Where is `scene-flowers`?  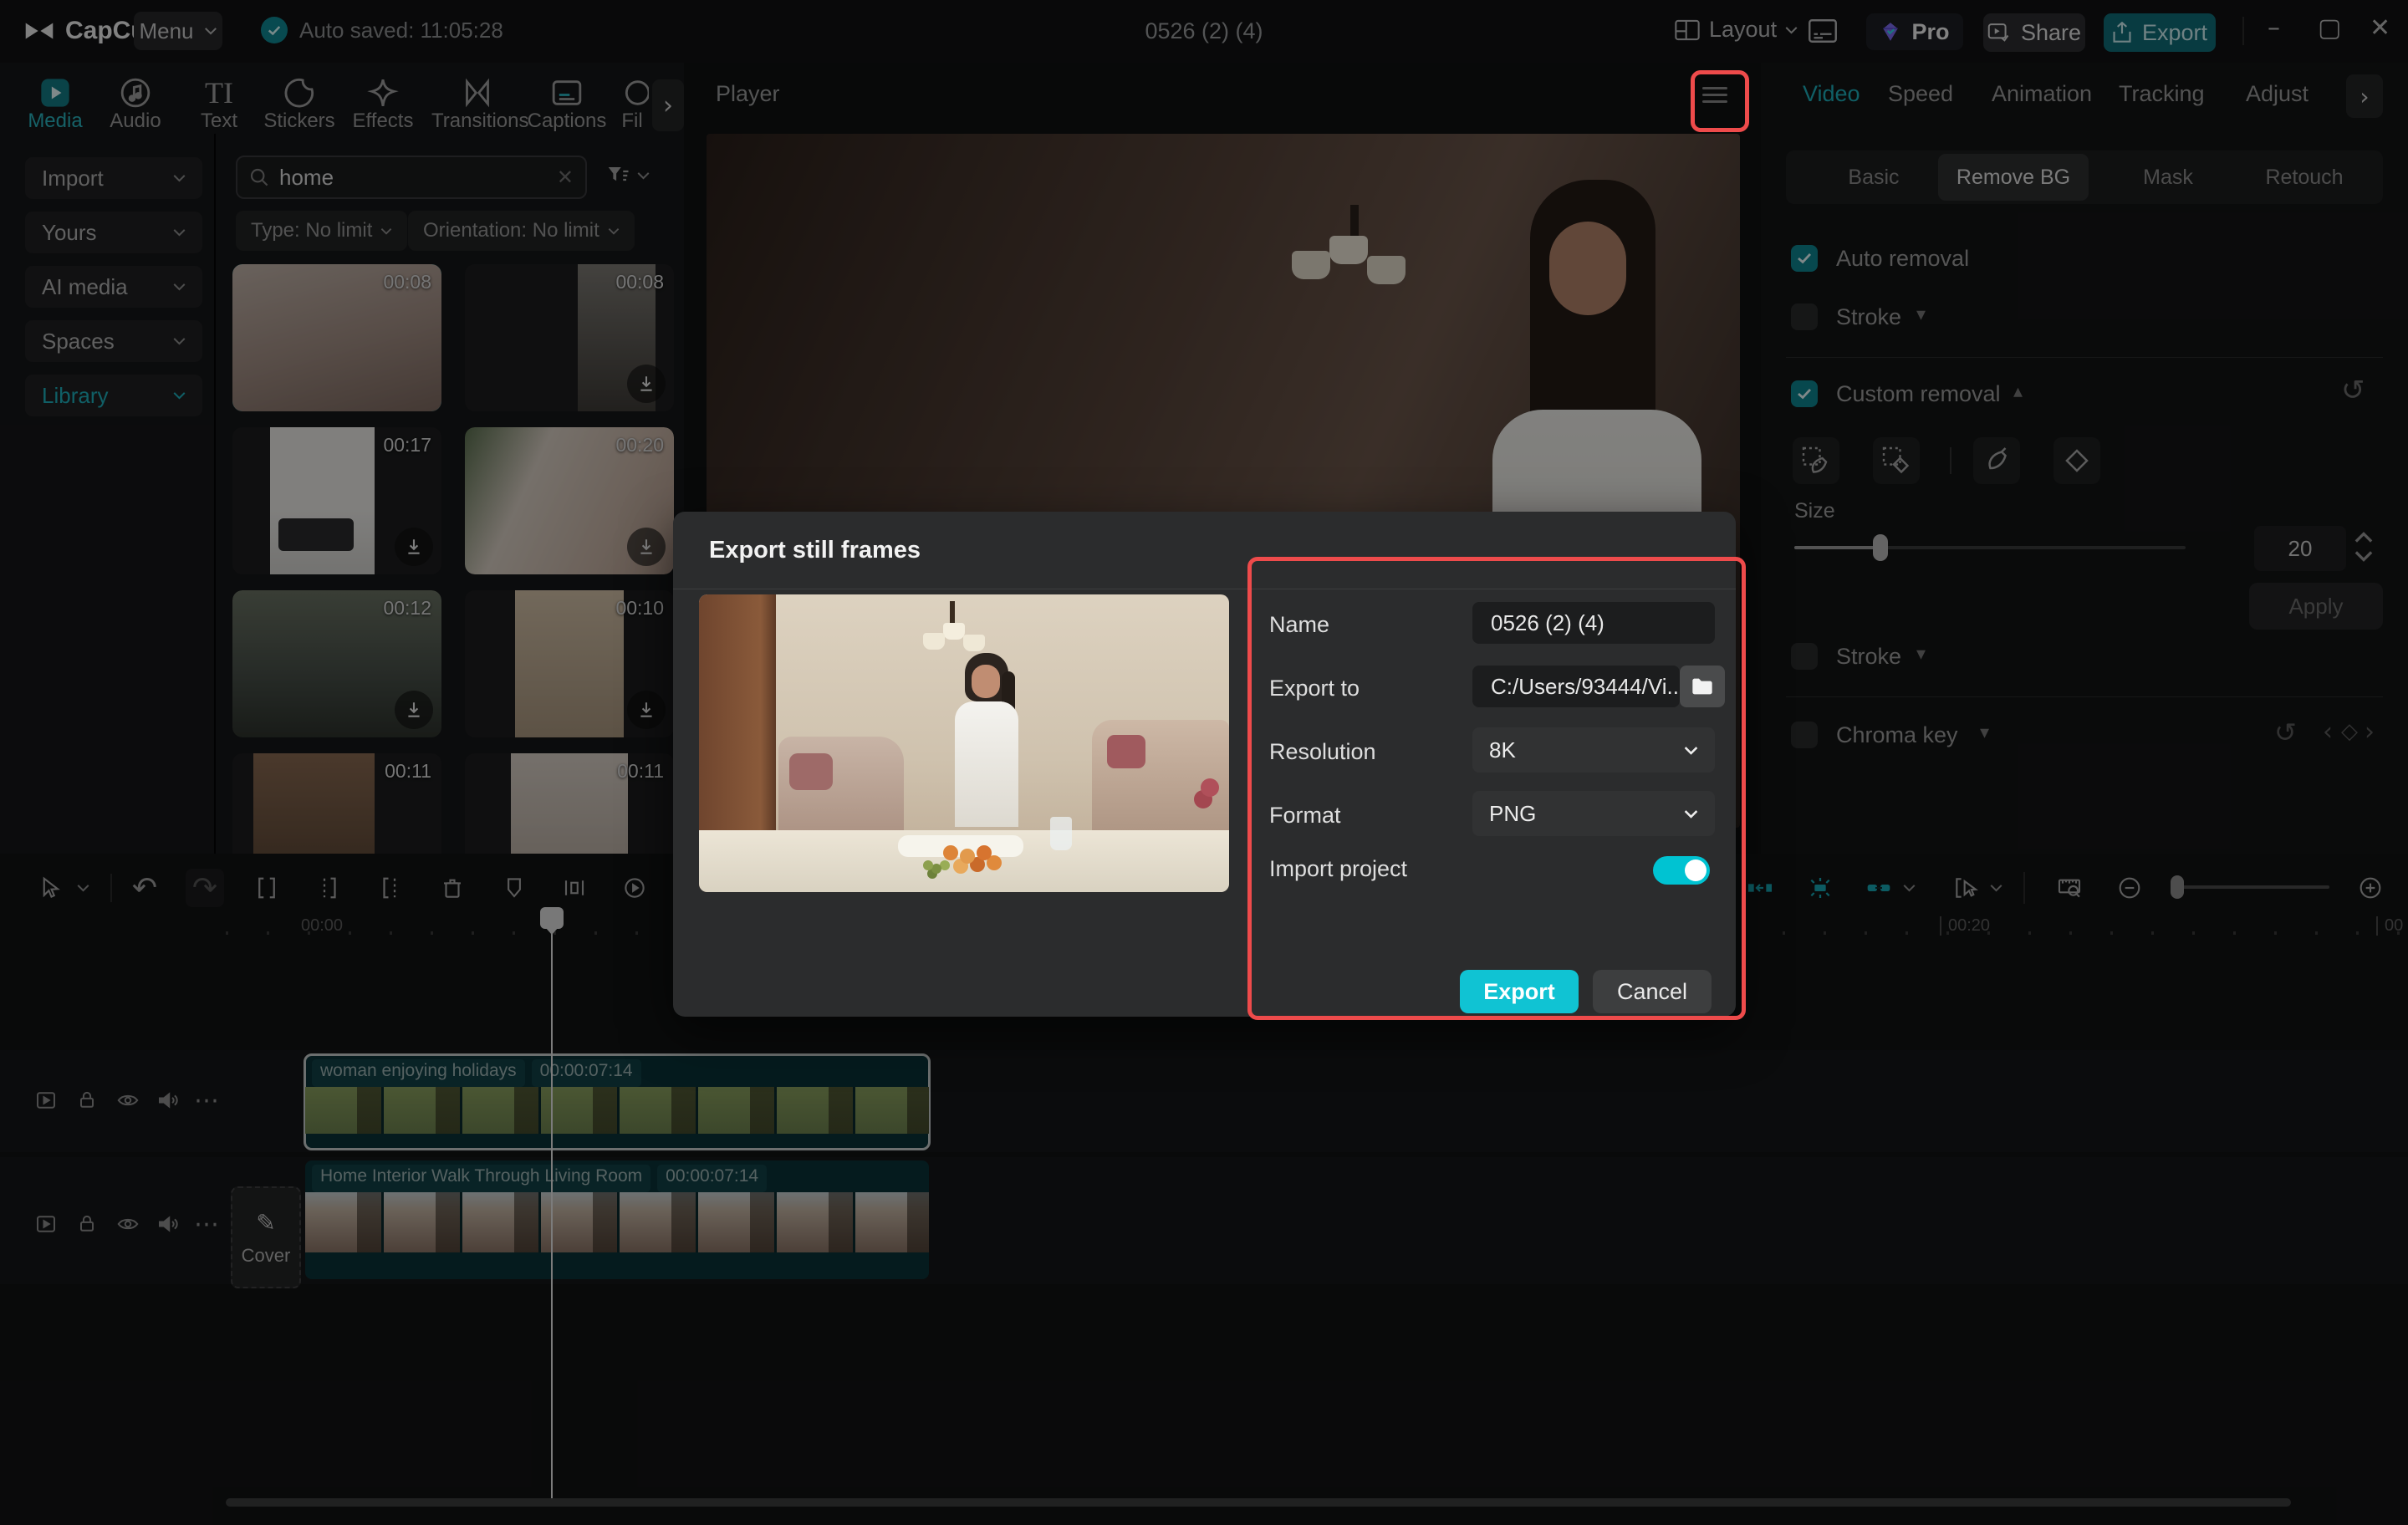
scene-flowers is located at coordinates (1210, 787).